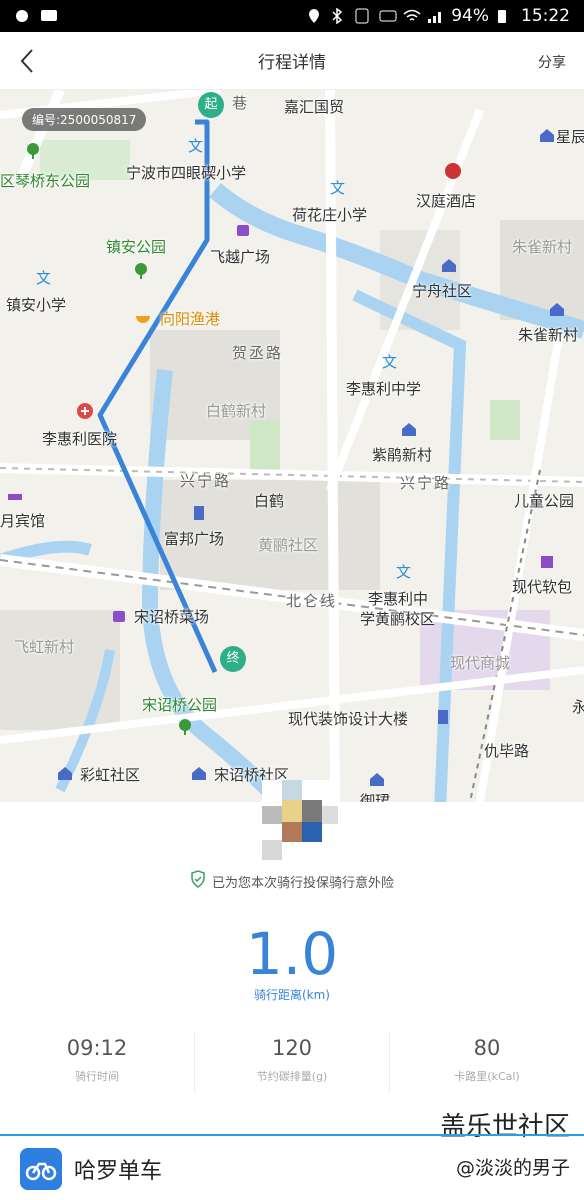 The width and height of the screenshot is (584, 1200). Describe the element at coordinates (384, 389) in the screenshot. I see `map-label: 李惠利中学` at that location.